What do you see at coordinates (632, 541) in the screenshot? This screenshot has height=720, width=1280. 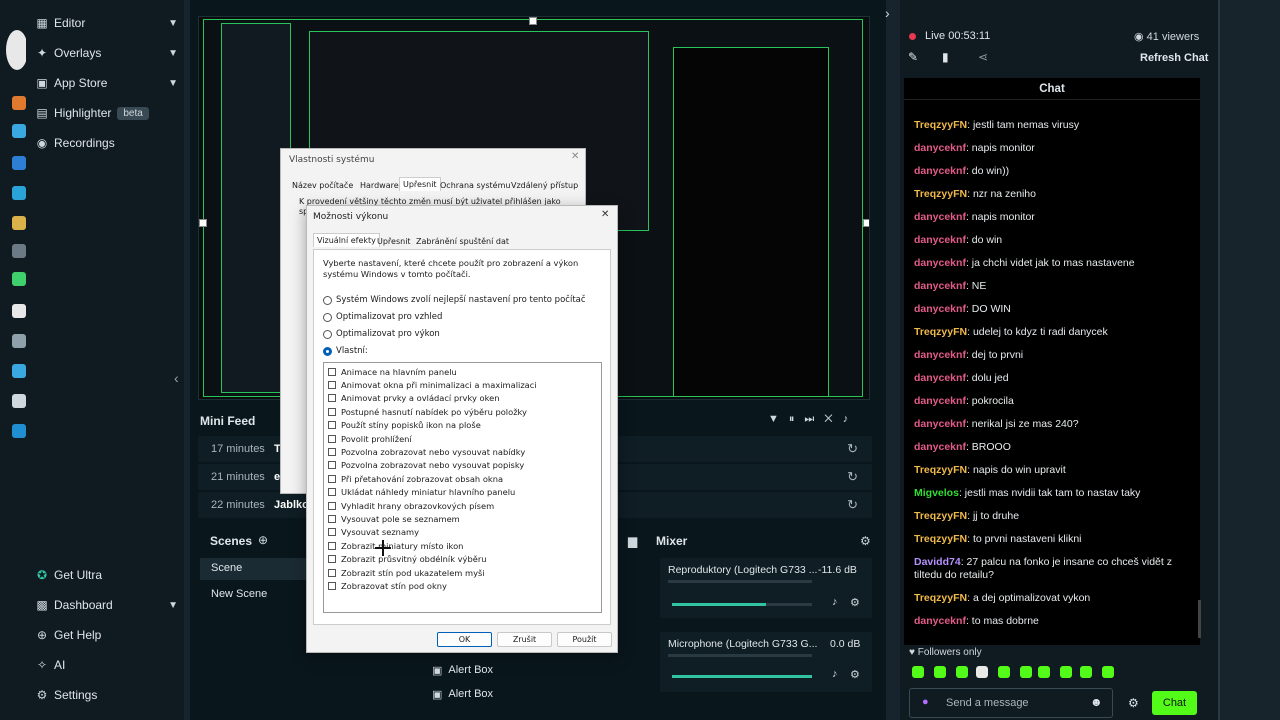 I see `folder-icon: ▆` at bounding box center [632, 541].